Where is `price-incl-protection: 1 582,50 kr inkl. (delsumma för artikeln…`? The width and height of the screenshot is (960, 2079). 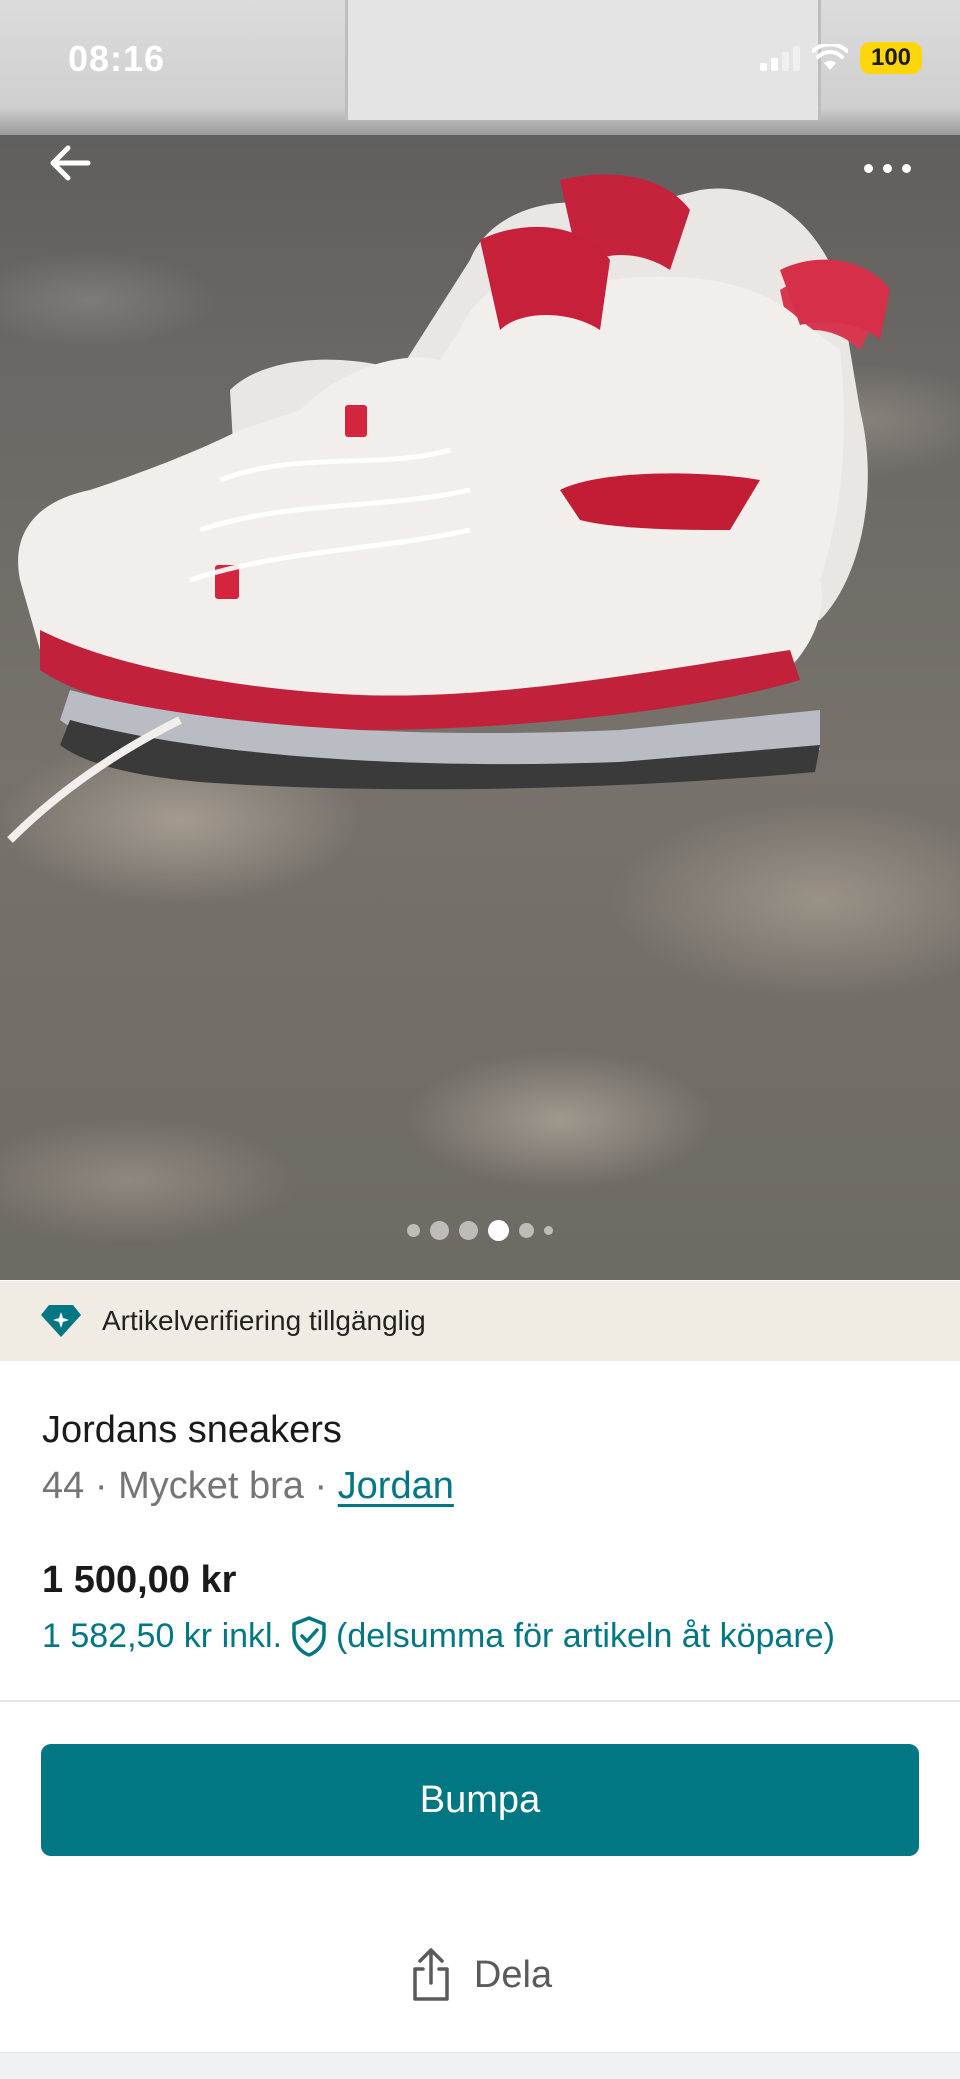
price-incl-protection: 1 582,50 kr inkl. (delsumma för artikeln… is located at coordinates (438, 1636).